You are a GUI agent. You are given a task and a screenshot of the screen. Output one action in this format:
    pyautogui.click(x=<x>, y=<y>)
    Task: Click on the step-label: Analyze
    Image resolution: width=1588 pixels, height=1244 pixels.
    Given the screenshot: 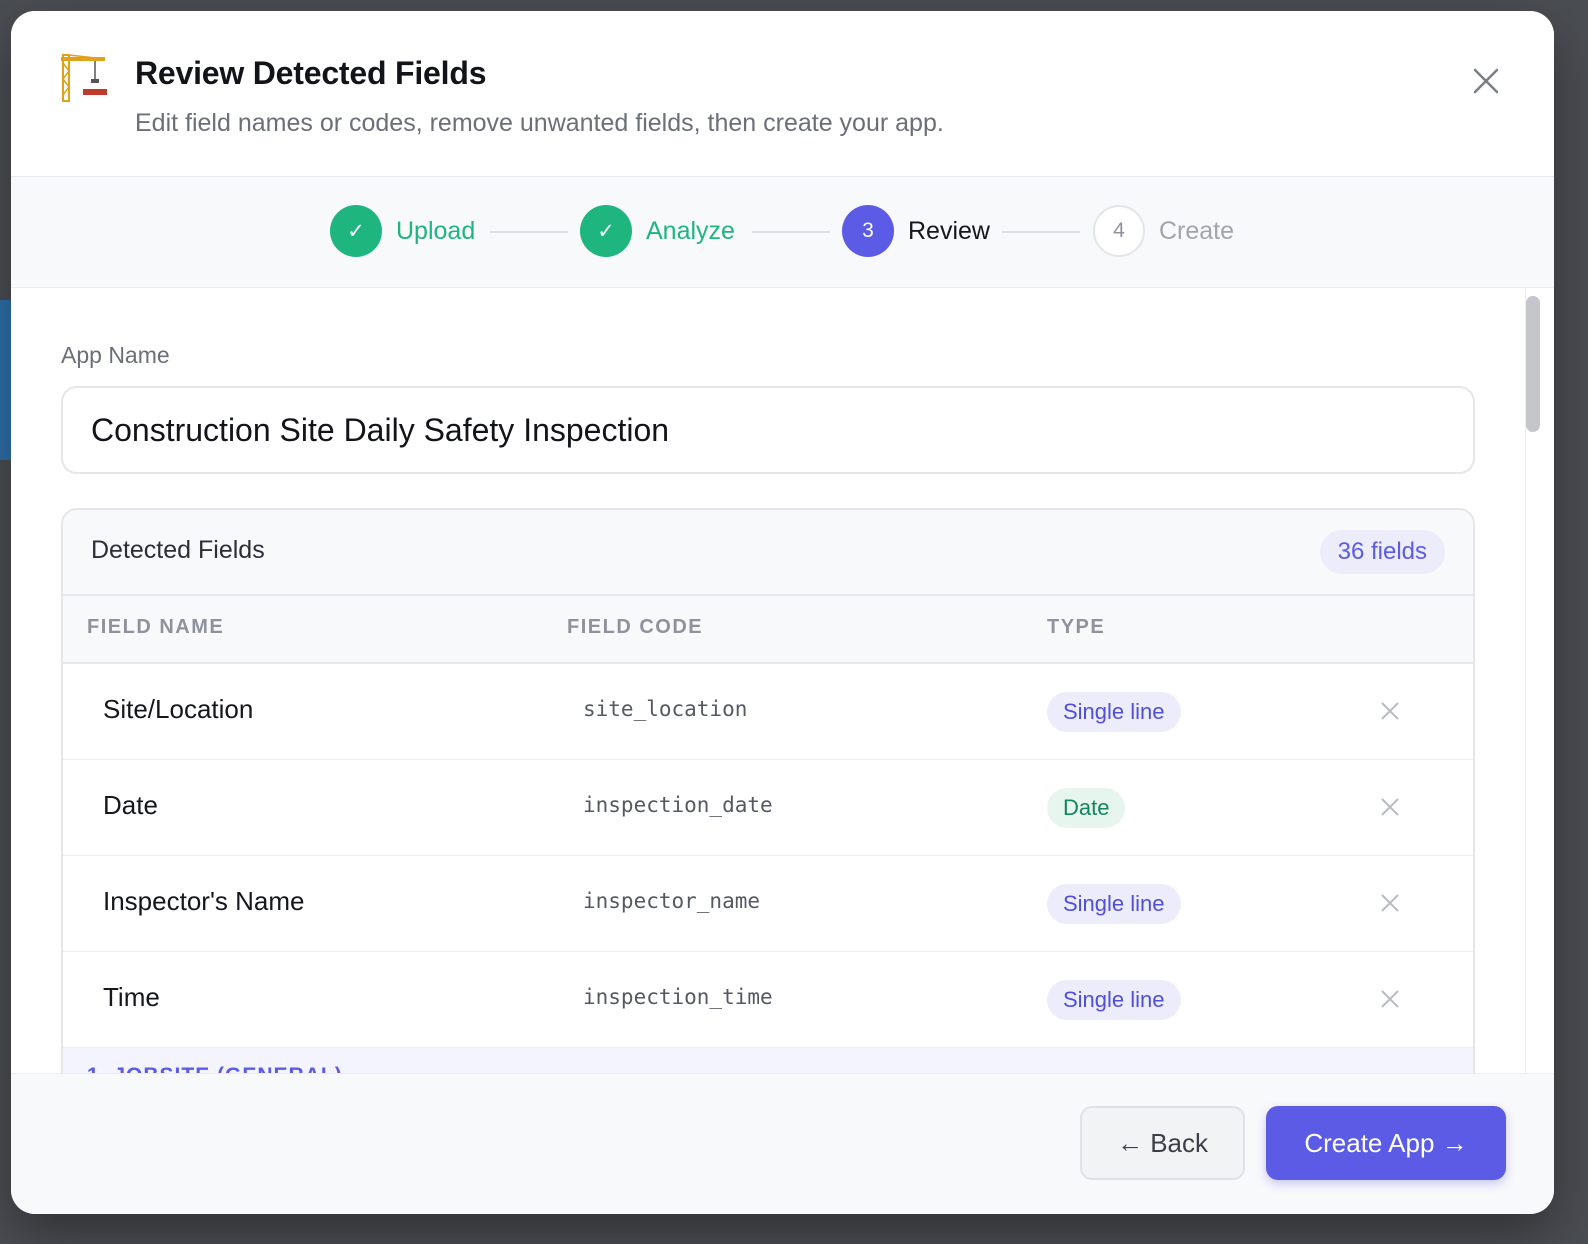 What is the action you would take?
    pyautogui.click(x=690, y=230)
    